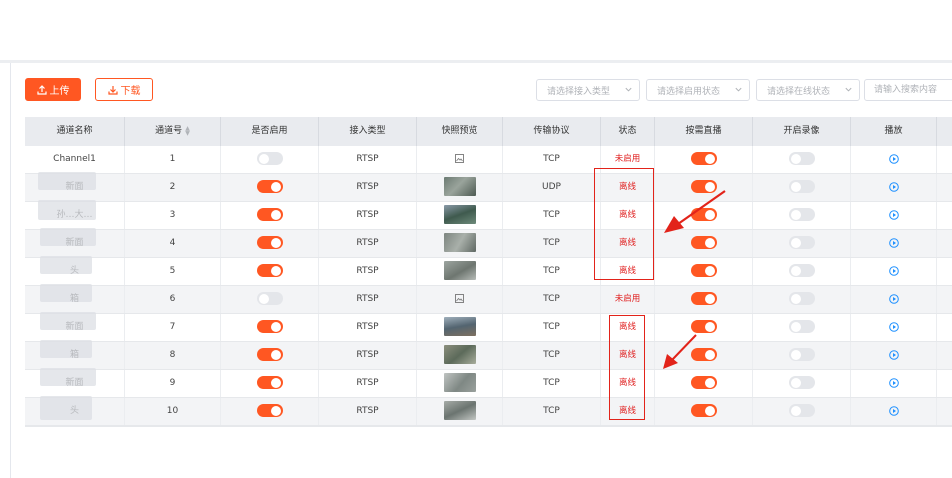 Image resolution: width=952 pixels, height=478 pixels. I want to click on header-snapshot: 快照预览, so click(460, 131).